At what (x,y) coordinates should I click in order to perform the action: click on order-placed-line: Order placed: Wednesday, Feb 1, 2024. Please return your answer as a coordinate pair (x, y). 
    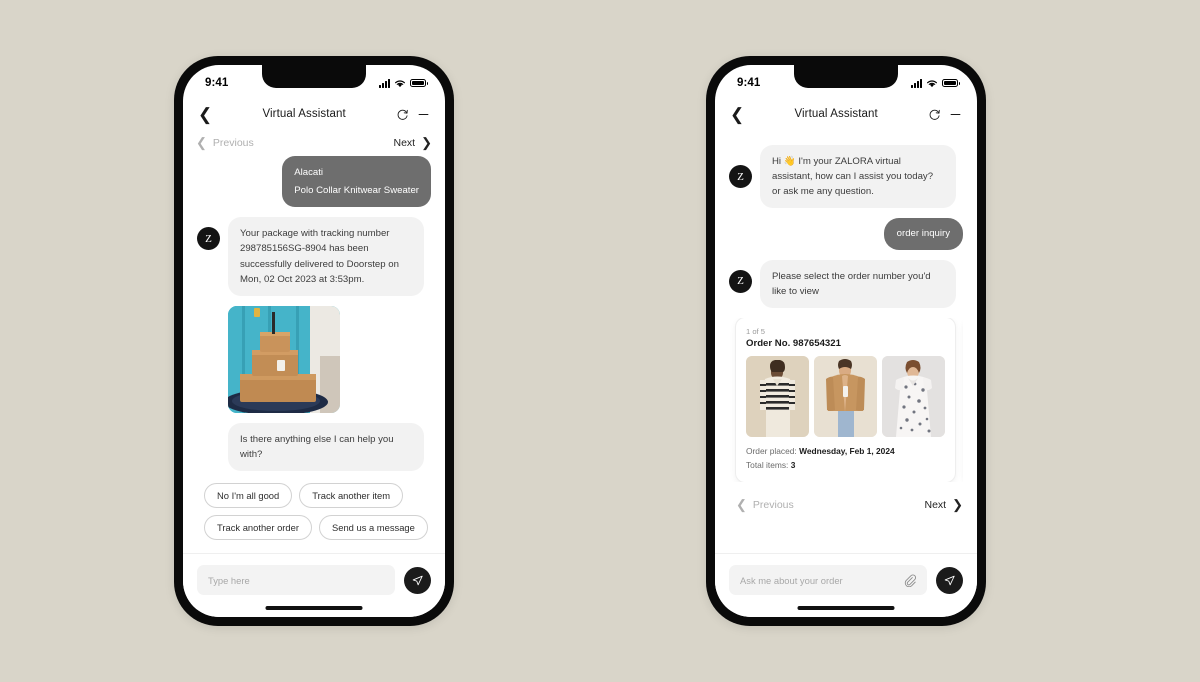
    Looking at the image, I should click on (845, 452).